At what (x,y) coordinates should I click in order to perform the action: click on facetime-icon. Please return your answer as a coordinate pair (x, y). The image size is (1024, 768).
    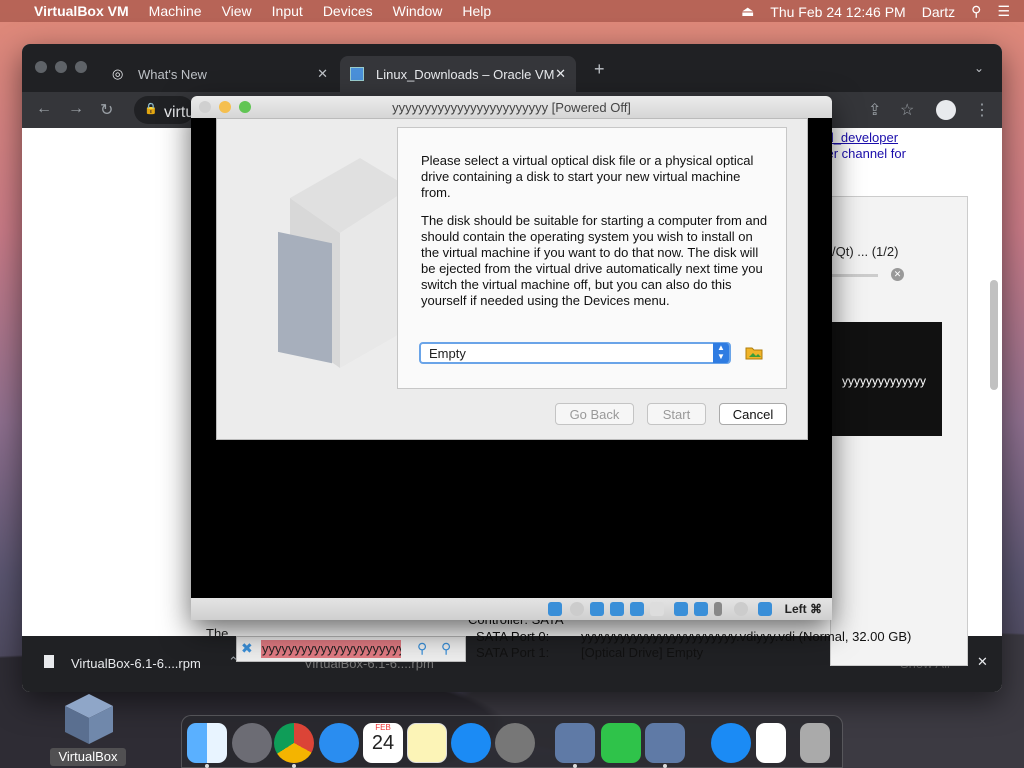
    Looking at the image, I should click on (621, 743).